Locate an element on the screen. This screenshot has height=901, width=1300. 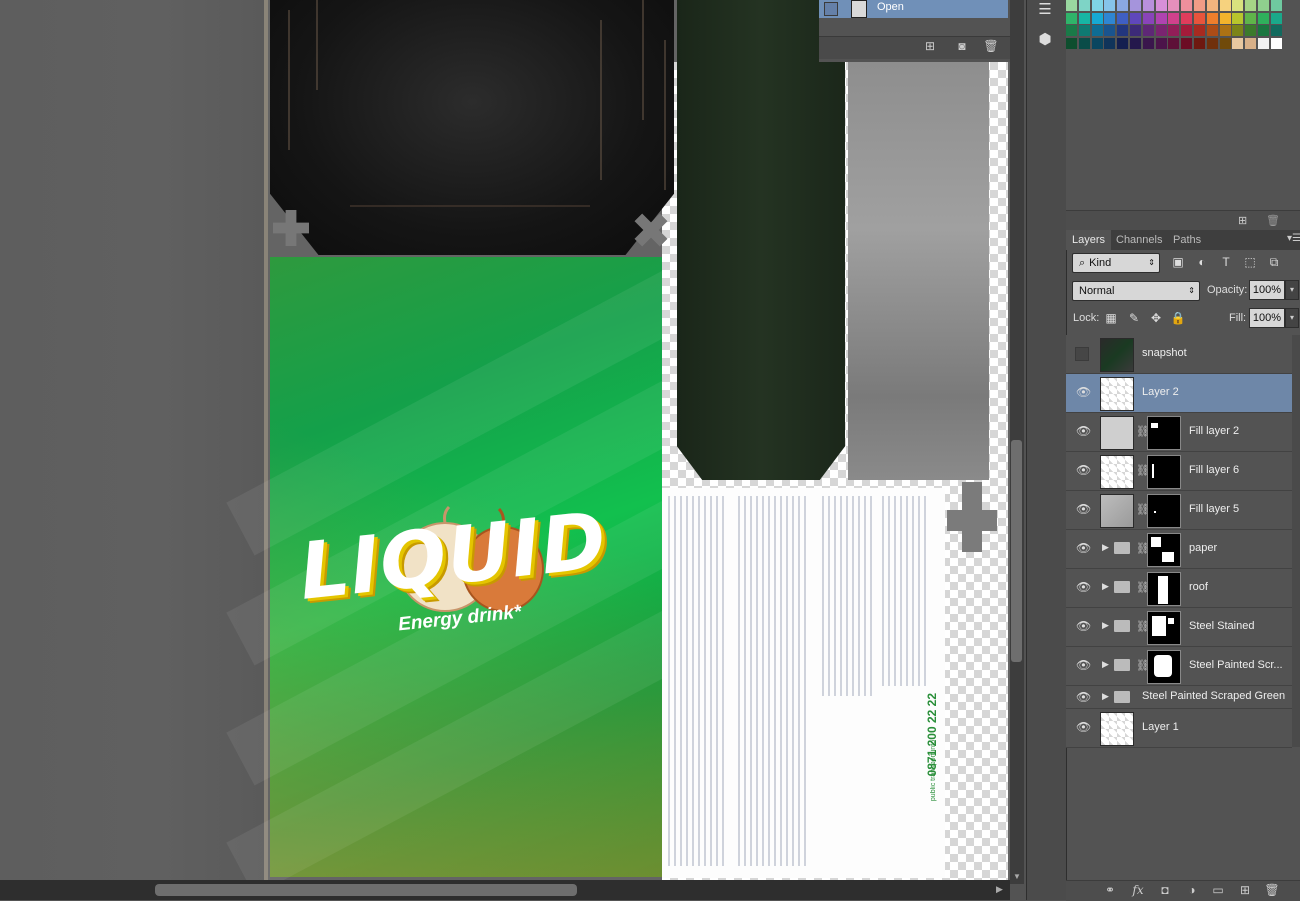
lock-move-icon: ✥ is located at coordinates (1156, 318).